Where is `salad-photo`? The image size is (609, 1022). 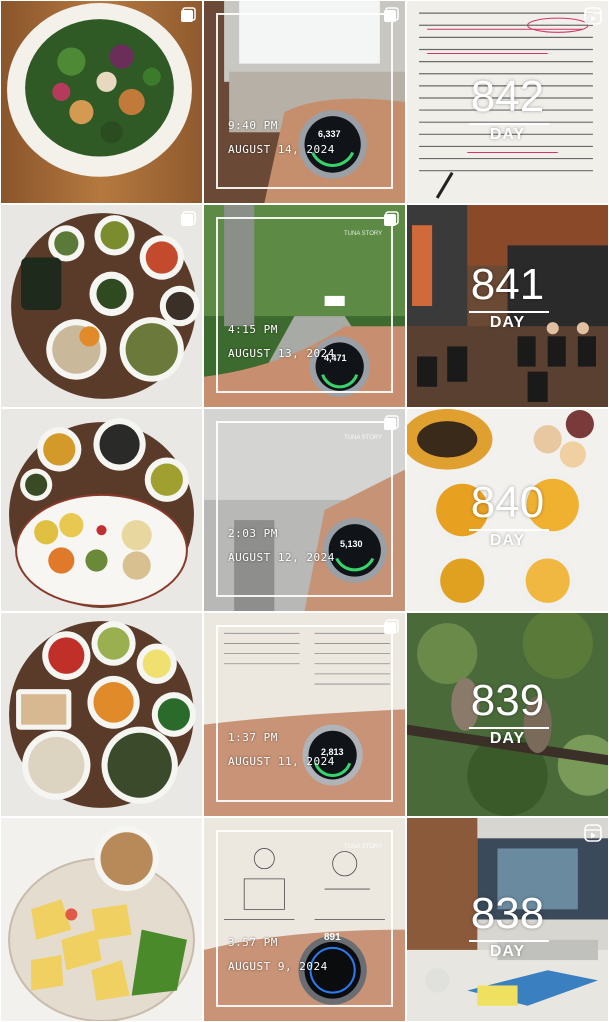 salad-photo is located at coordinates (101, 102).